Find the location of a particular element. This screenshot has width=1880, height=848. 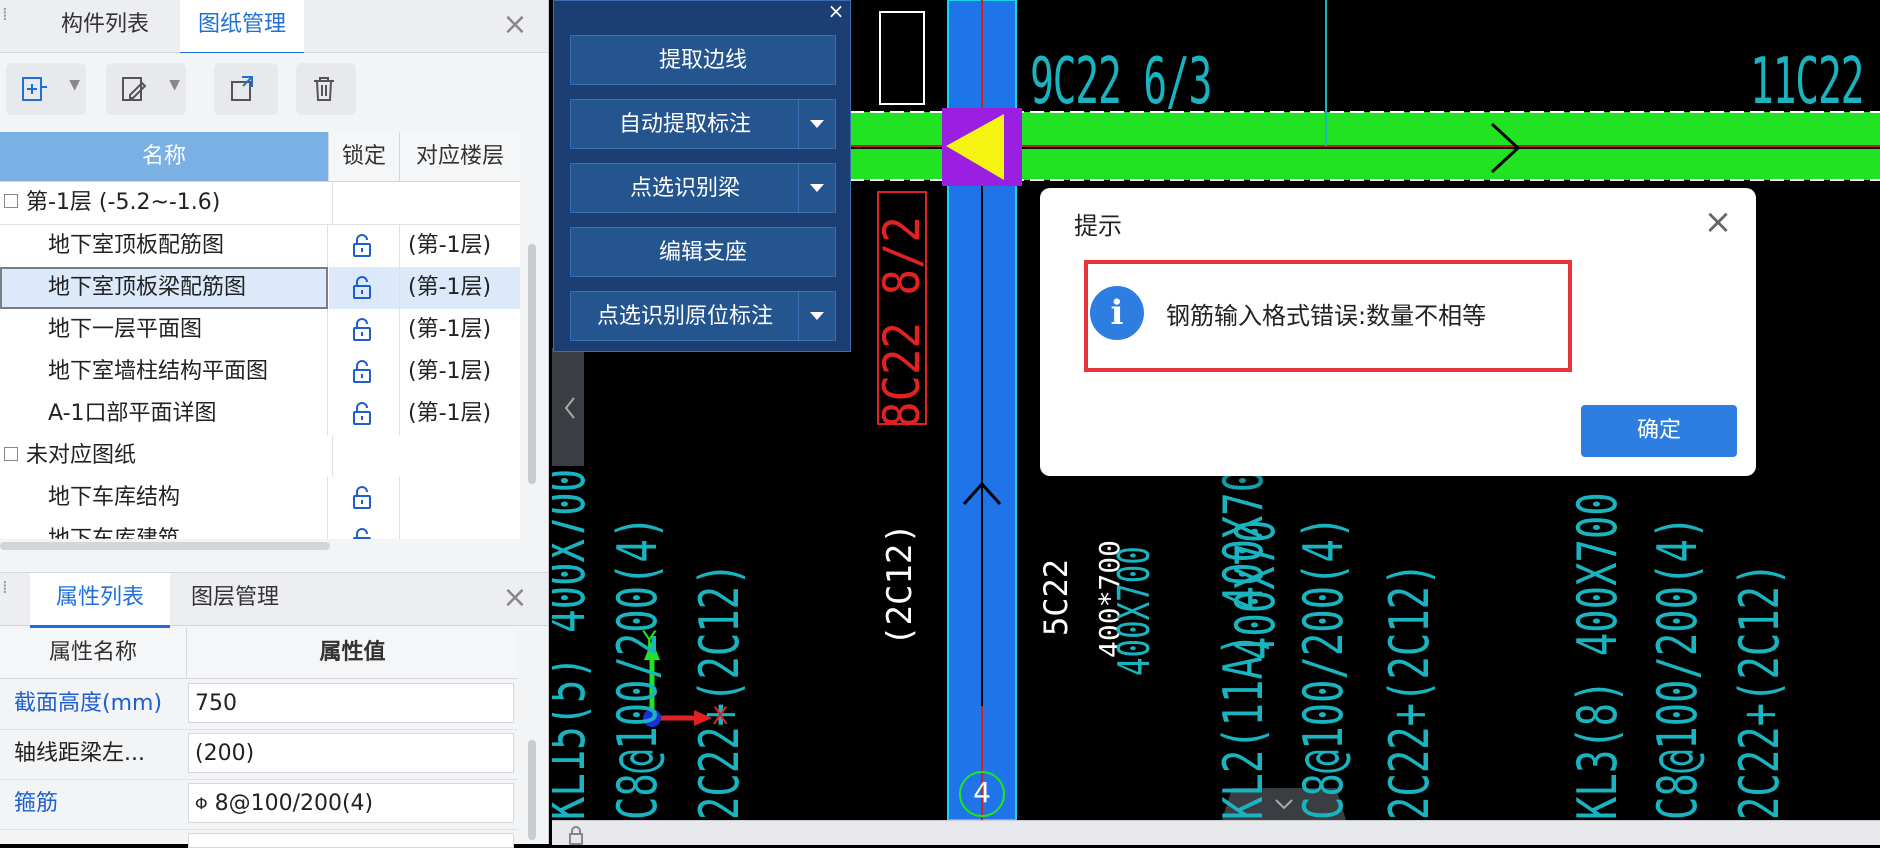

group-toggle: 第-1层 (-5.2~-1.6) is located at coordinates (166, 203).